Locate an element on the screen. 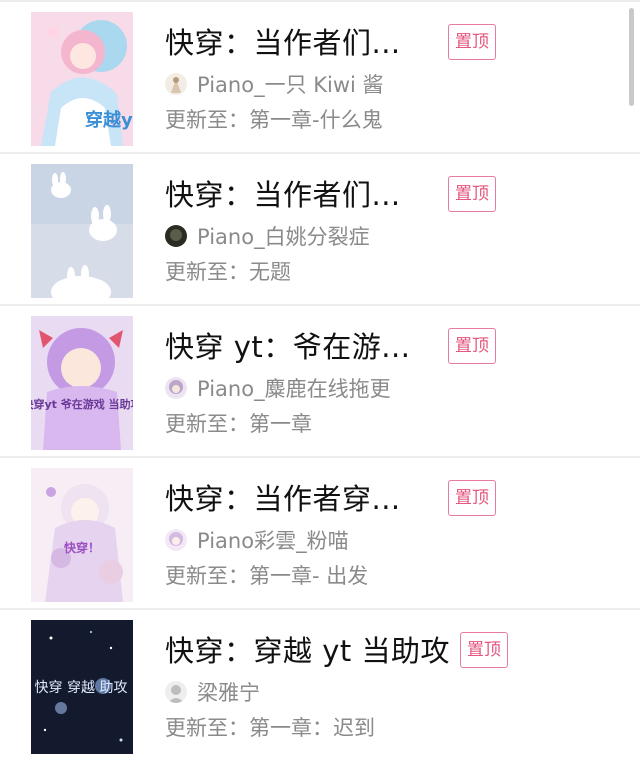 The image size is (640, 774). author-name: Piano_白姚分裂症 is located at coordinates (283, 237).